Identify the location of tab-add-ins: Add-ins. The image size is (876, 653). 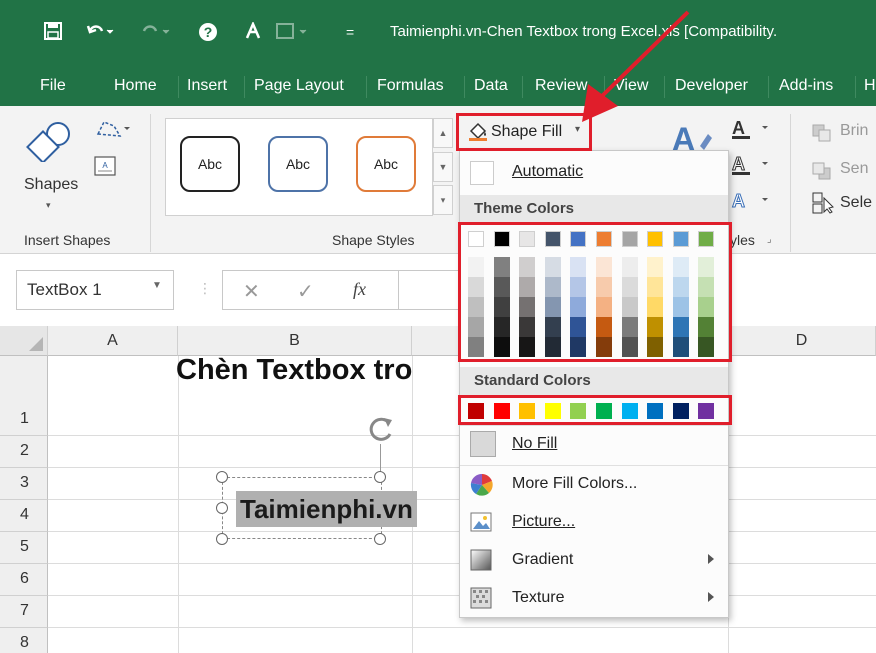
(806, 86).